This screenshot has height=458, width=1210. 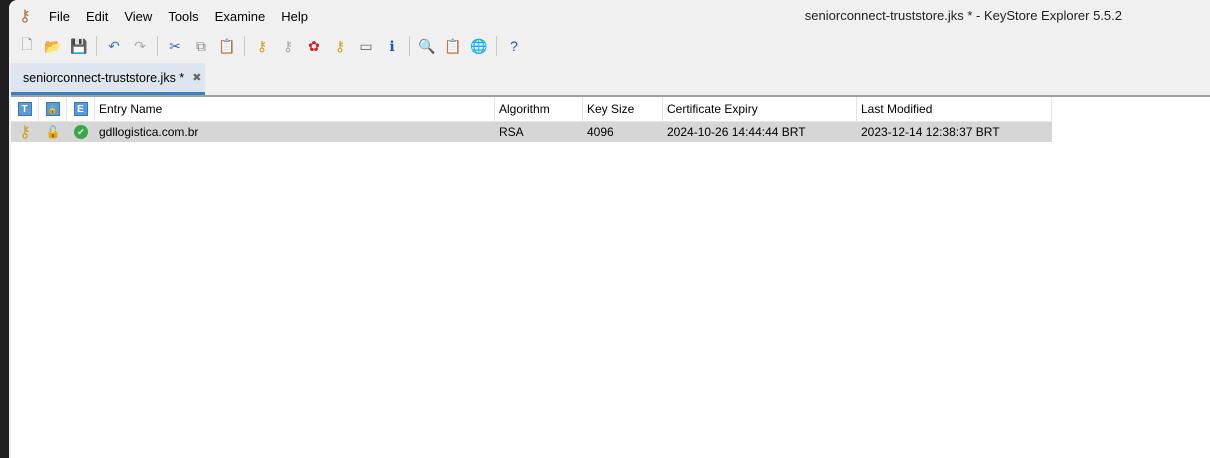 What do you see at coordinates (511, 132) in the screenshot?
I see `algorithm: RSA` at bounding box center [511, 132].